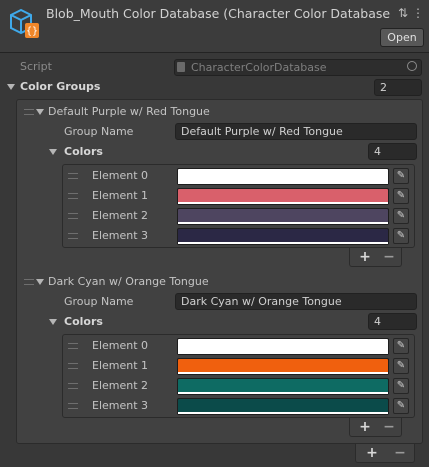 The height and width of the screenshot is (467, 429). Describe the element at coordinates (259, 67) in the screenshot. I see `script-value: CharacterColorDatabase` at that location.